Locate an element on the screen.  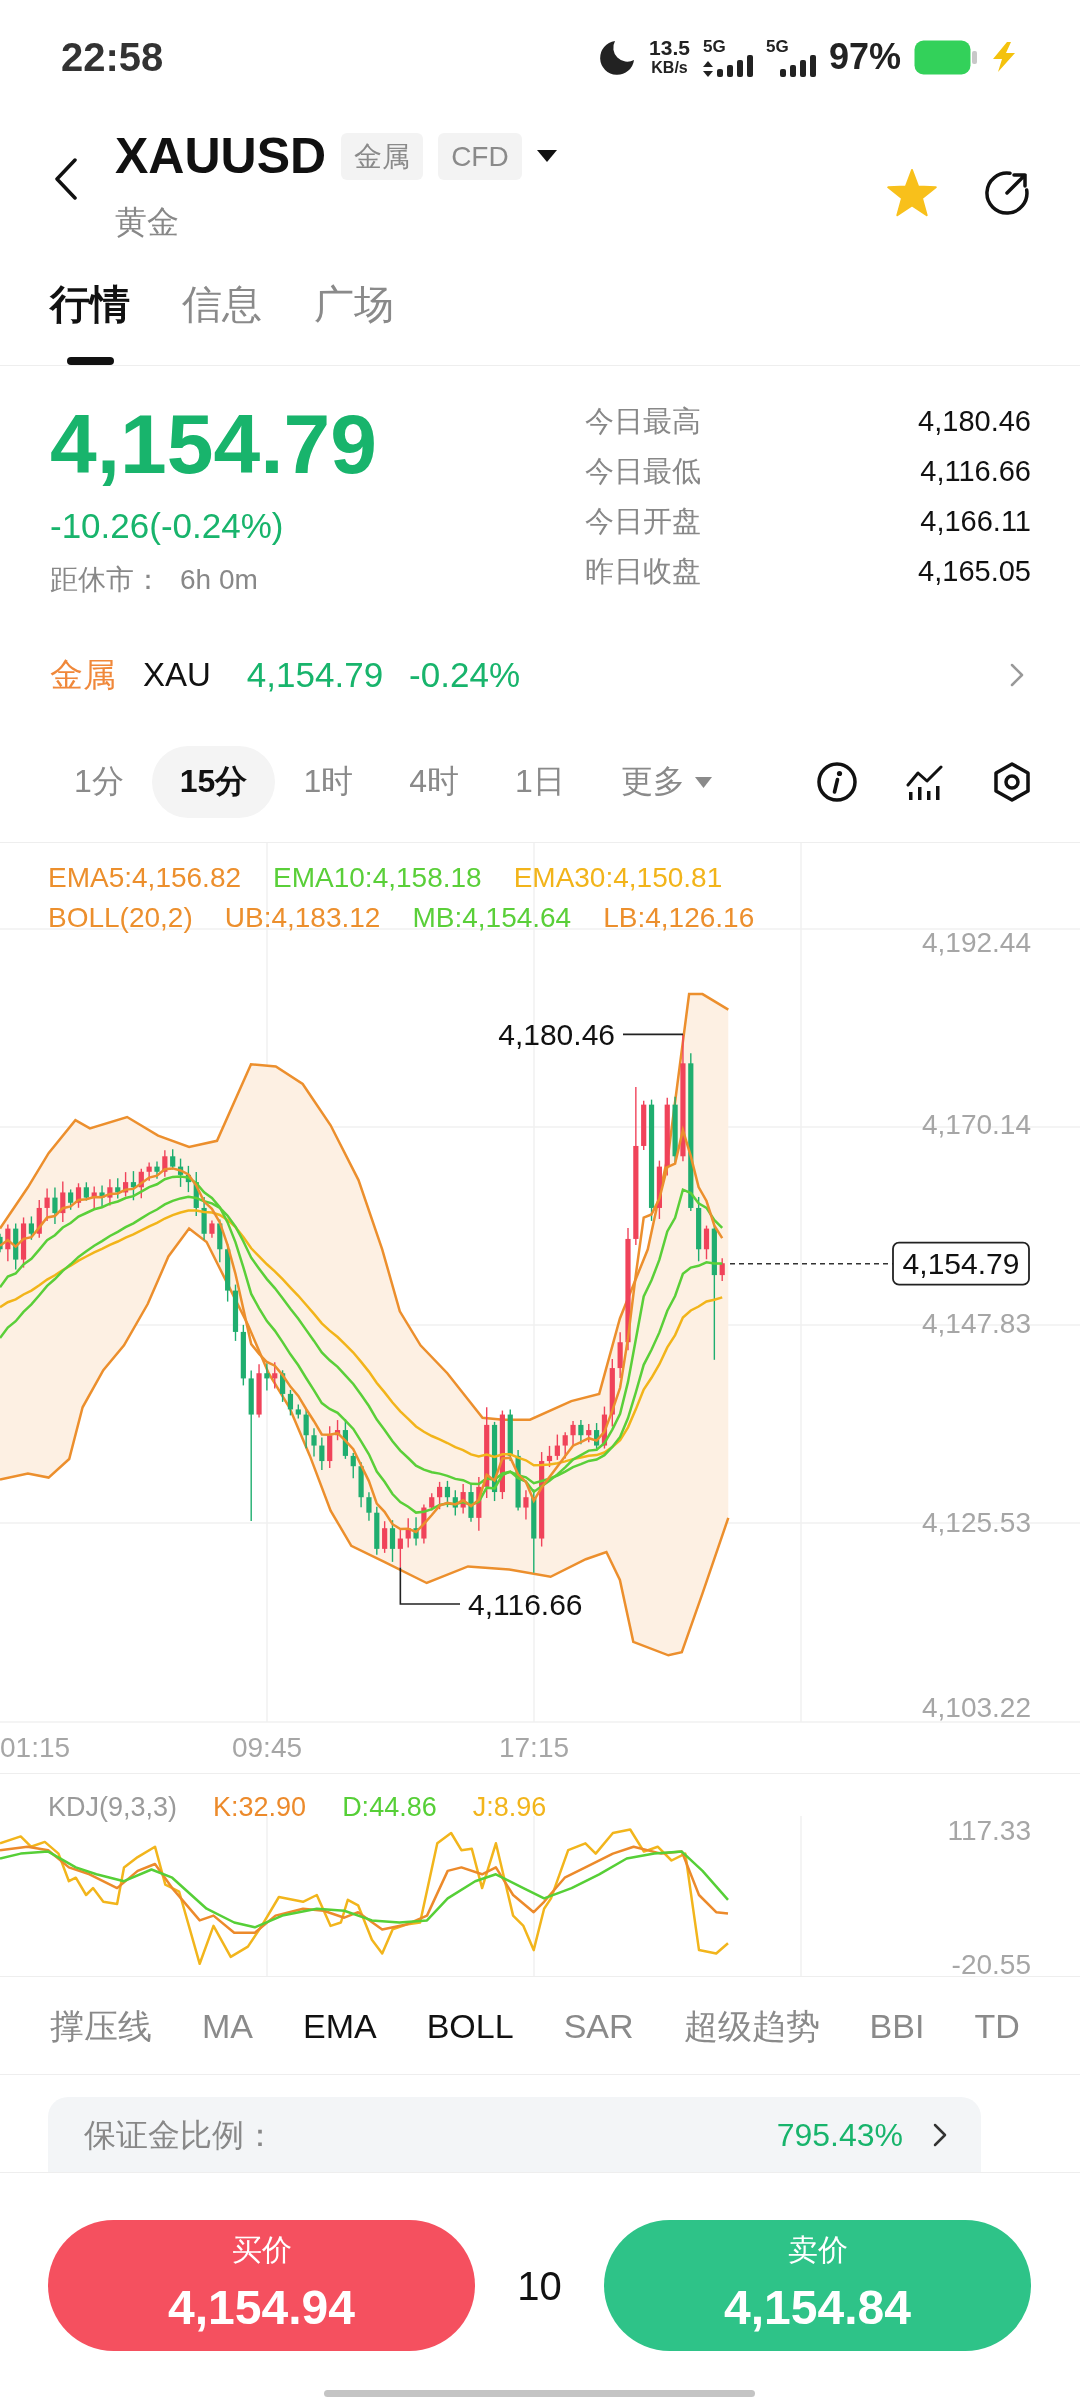
symbol-title: XAUUSD is located at coordinates (221, 156).